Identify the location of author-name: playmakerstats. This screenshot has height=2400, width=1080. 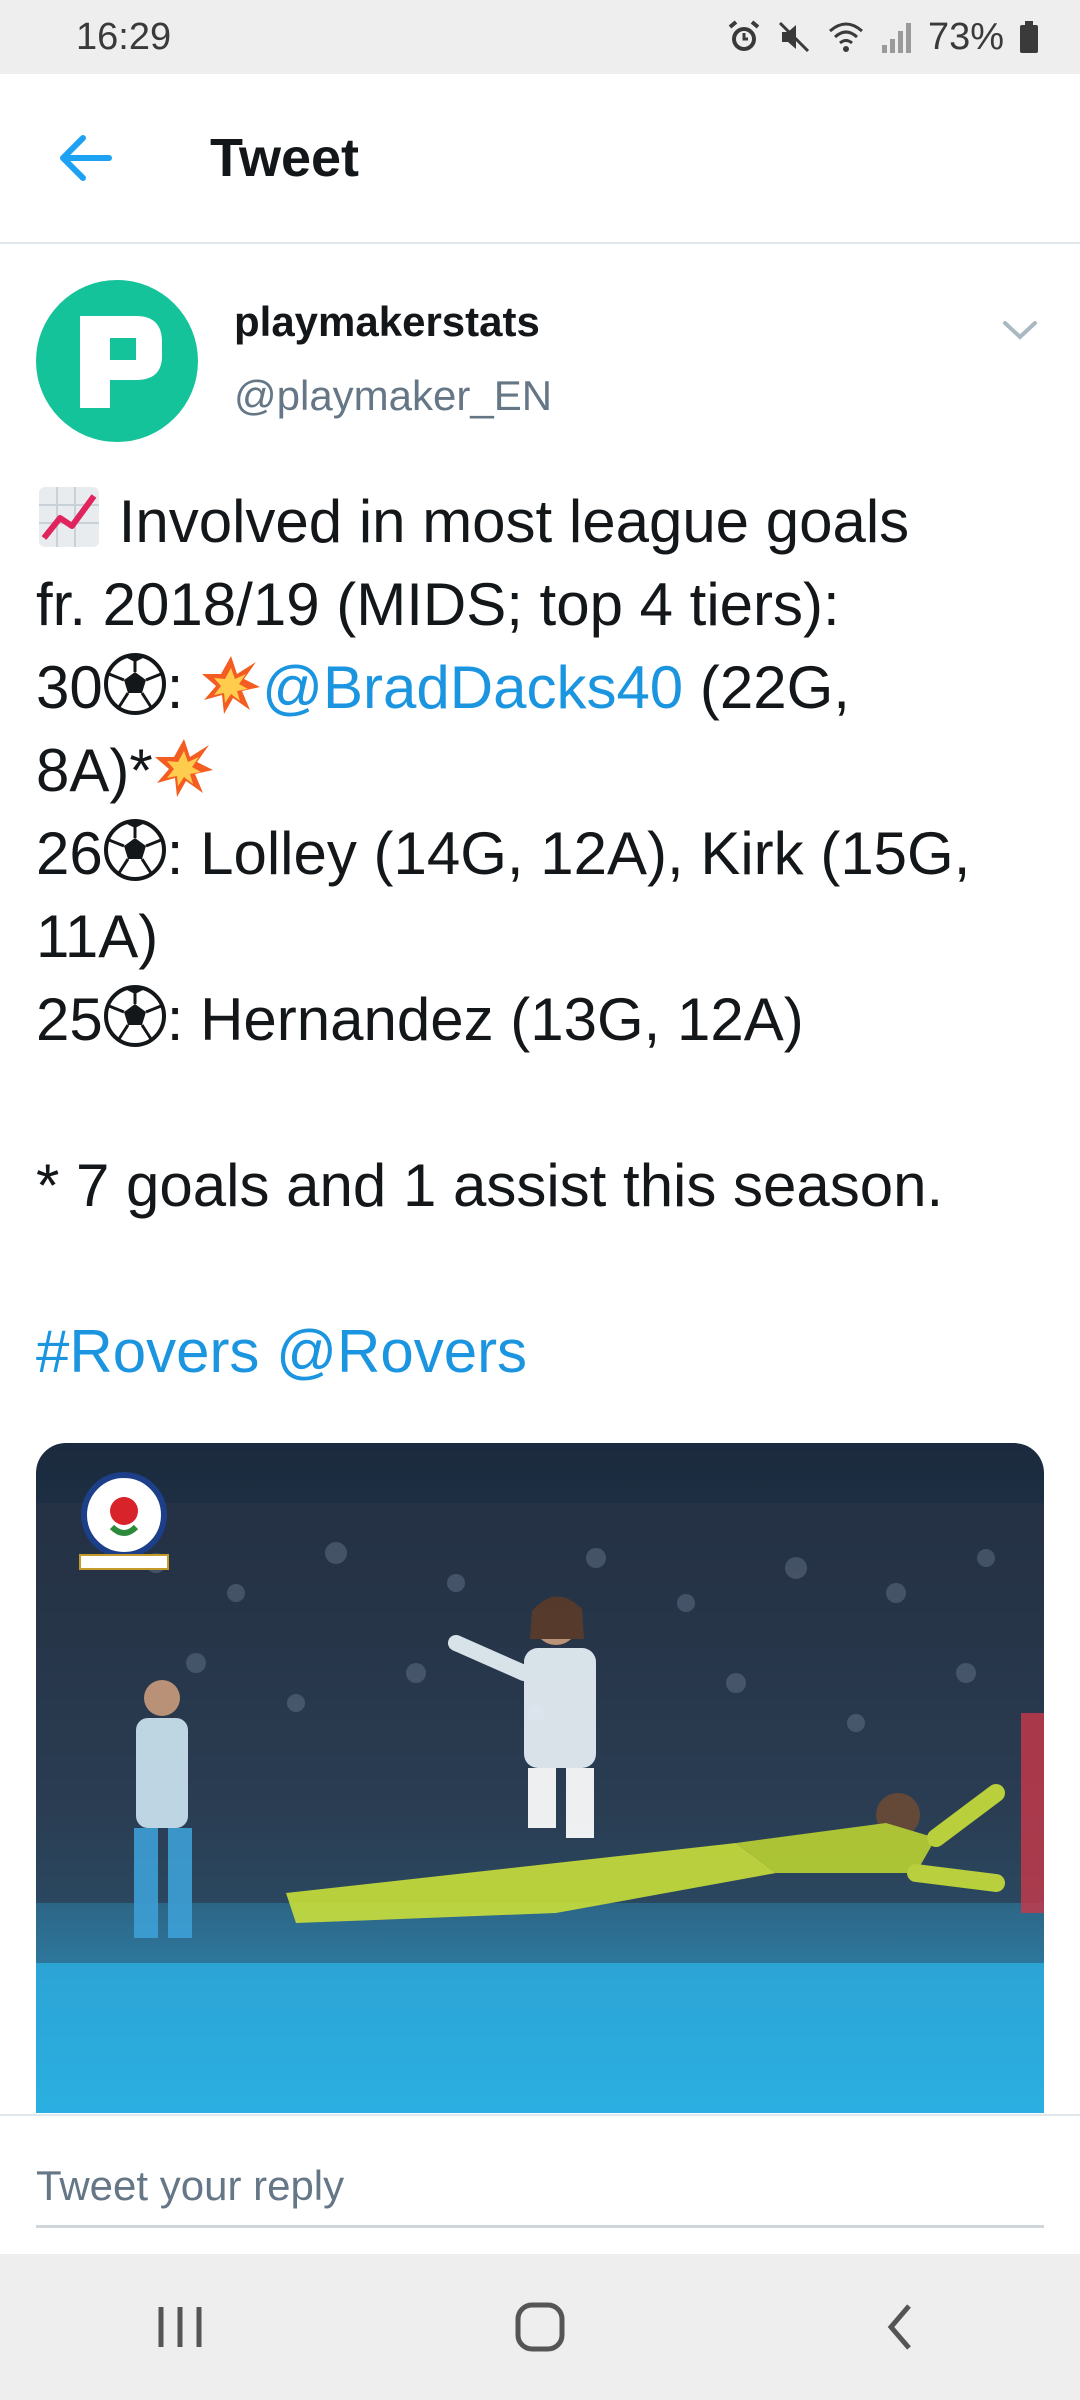
(387, 322).